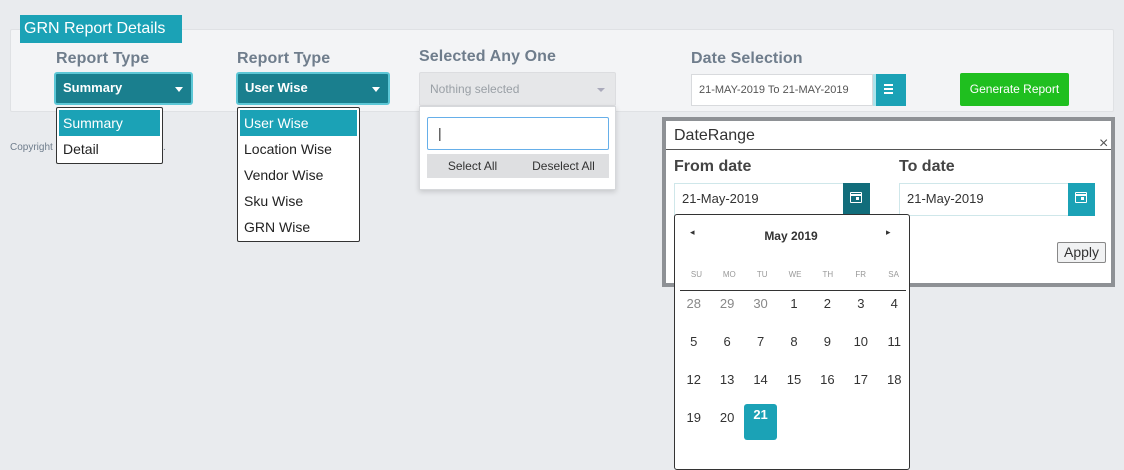 The height and width of the screenshot is (470, 1124). Describe the element at coordinates (475, 89) in the screenshot. I see `nothing-selected-placeholder: Nothing selected` at that location.